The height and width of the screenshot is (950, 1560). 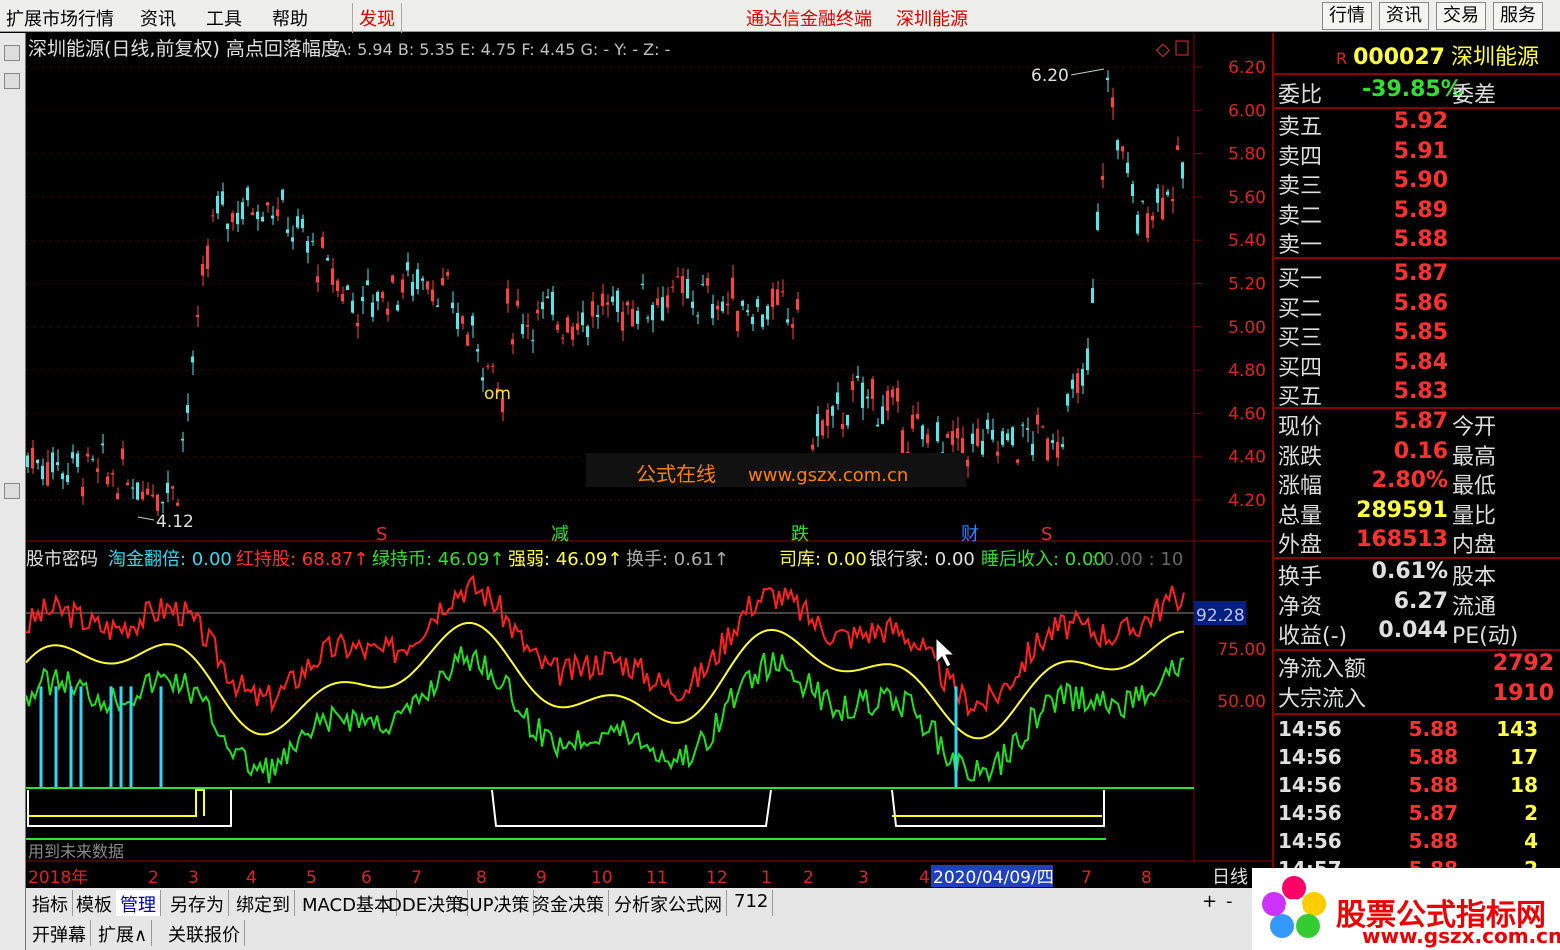 I want to click on tab-9: 分析家公式网, so click(x=668, y=903).